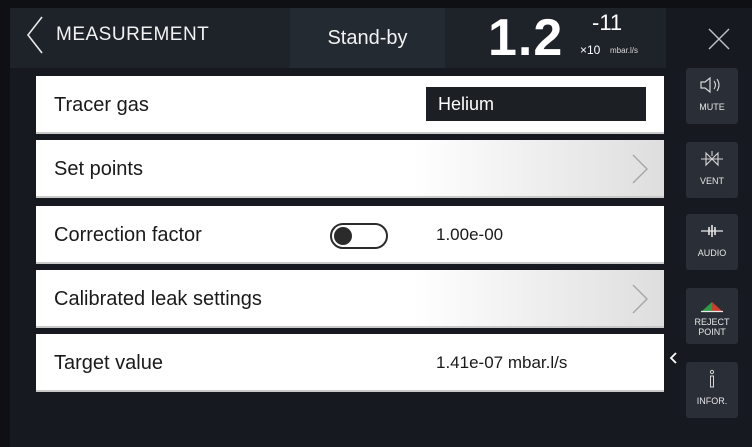  Describe the element at coordinates (101, 104) in the screenshot. I see `tracer-gas-label: Tracer gas` at that location.